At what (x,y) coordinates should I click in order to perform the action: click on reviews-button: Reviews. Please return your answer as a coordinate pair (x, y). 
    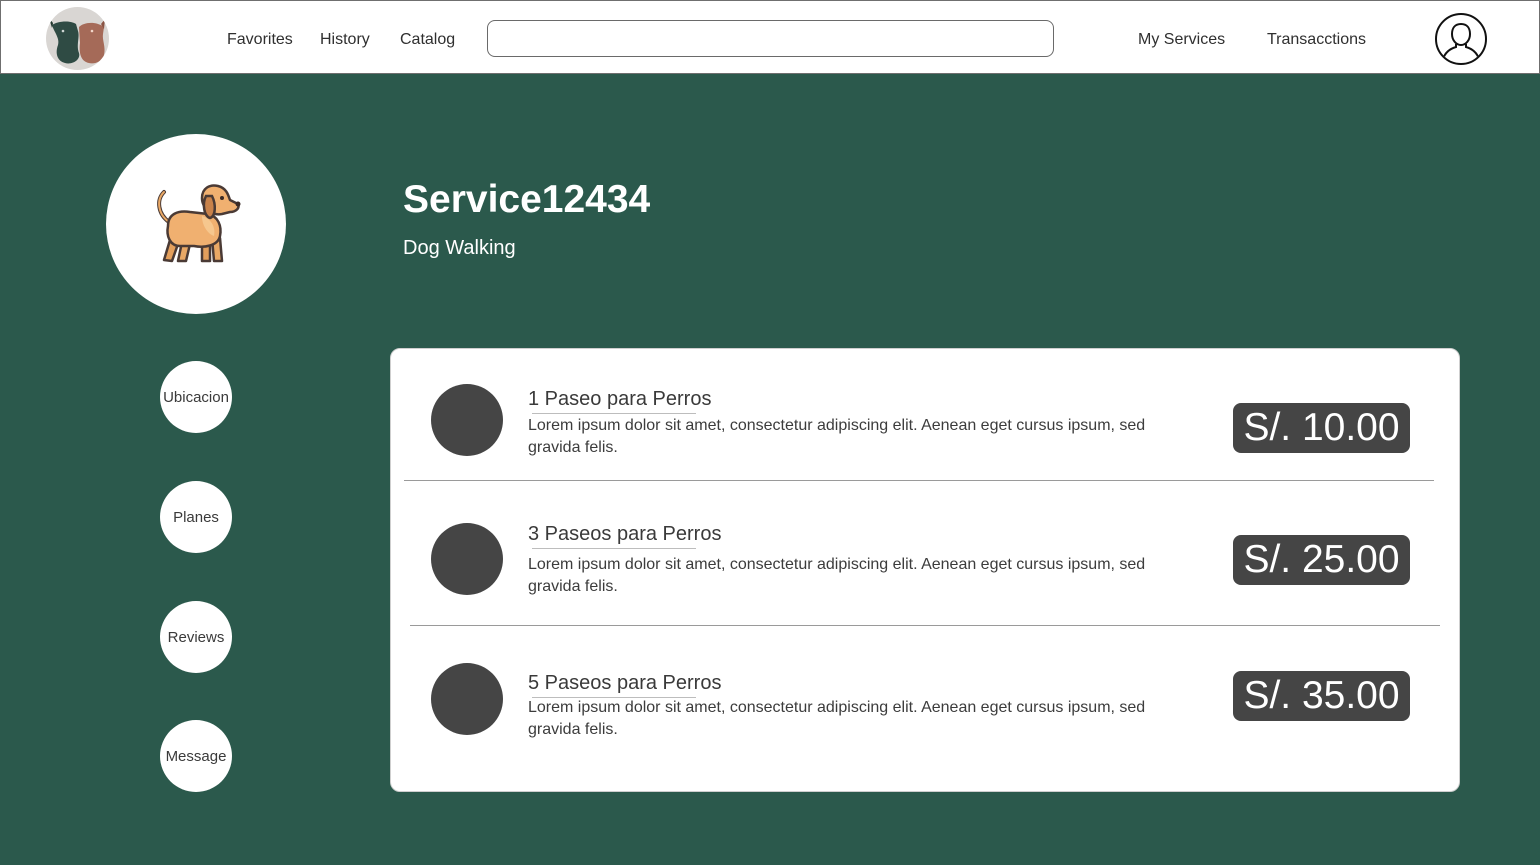
    Looking at the image, I should click on (196, 637).